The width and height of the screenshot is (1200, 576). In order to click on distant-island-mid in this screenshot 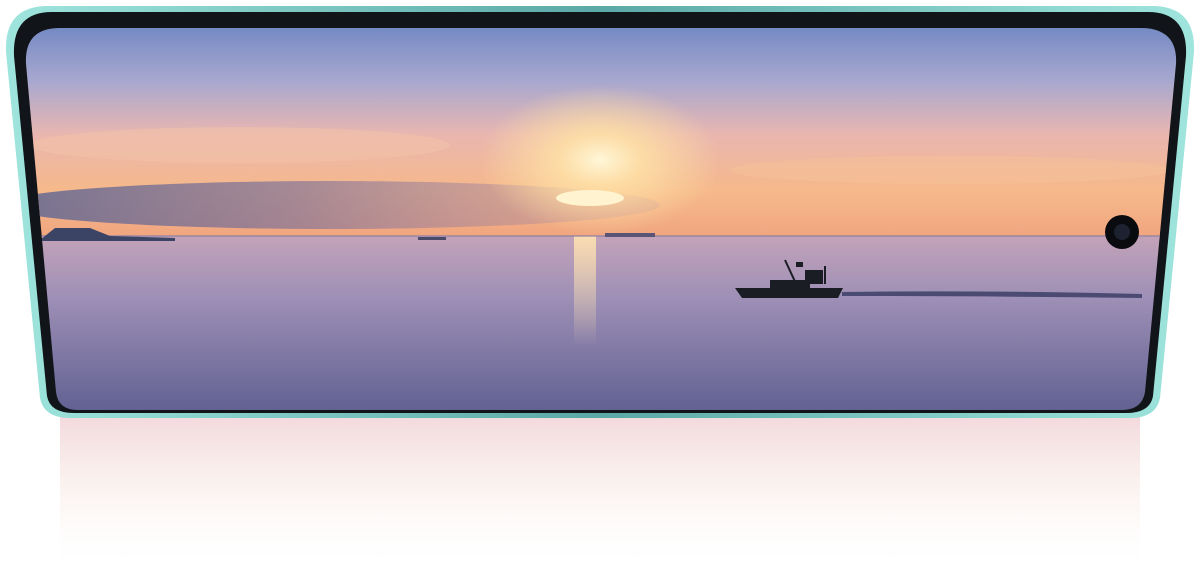, I will do `click(630, 235)`.